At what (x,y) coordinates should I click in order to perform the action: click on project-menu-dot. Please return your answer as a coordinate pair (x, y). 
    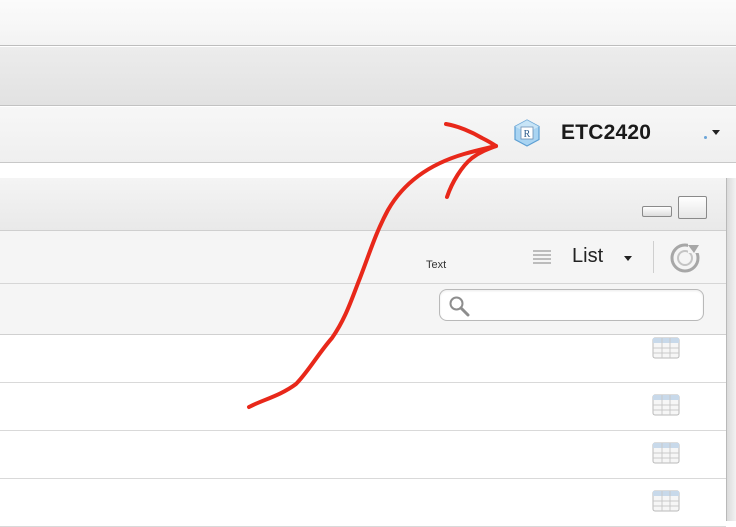
    Looking at the image, I should click on (705, 137).